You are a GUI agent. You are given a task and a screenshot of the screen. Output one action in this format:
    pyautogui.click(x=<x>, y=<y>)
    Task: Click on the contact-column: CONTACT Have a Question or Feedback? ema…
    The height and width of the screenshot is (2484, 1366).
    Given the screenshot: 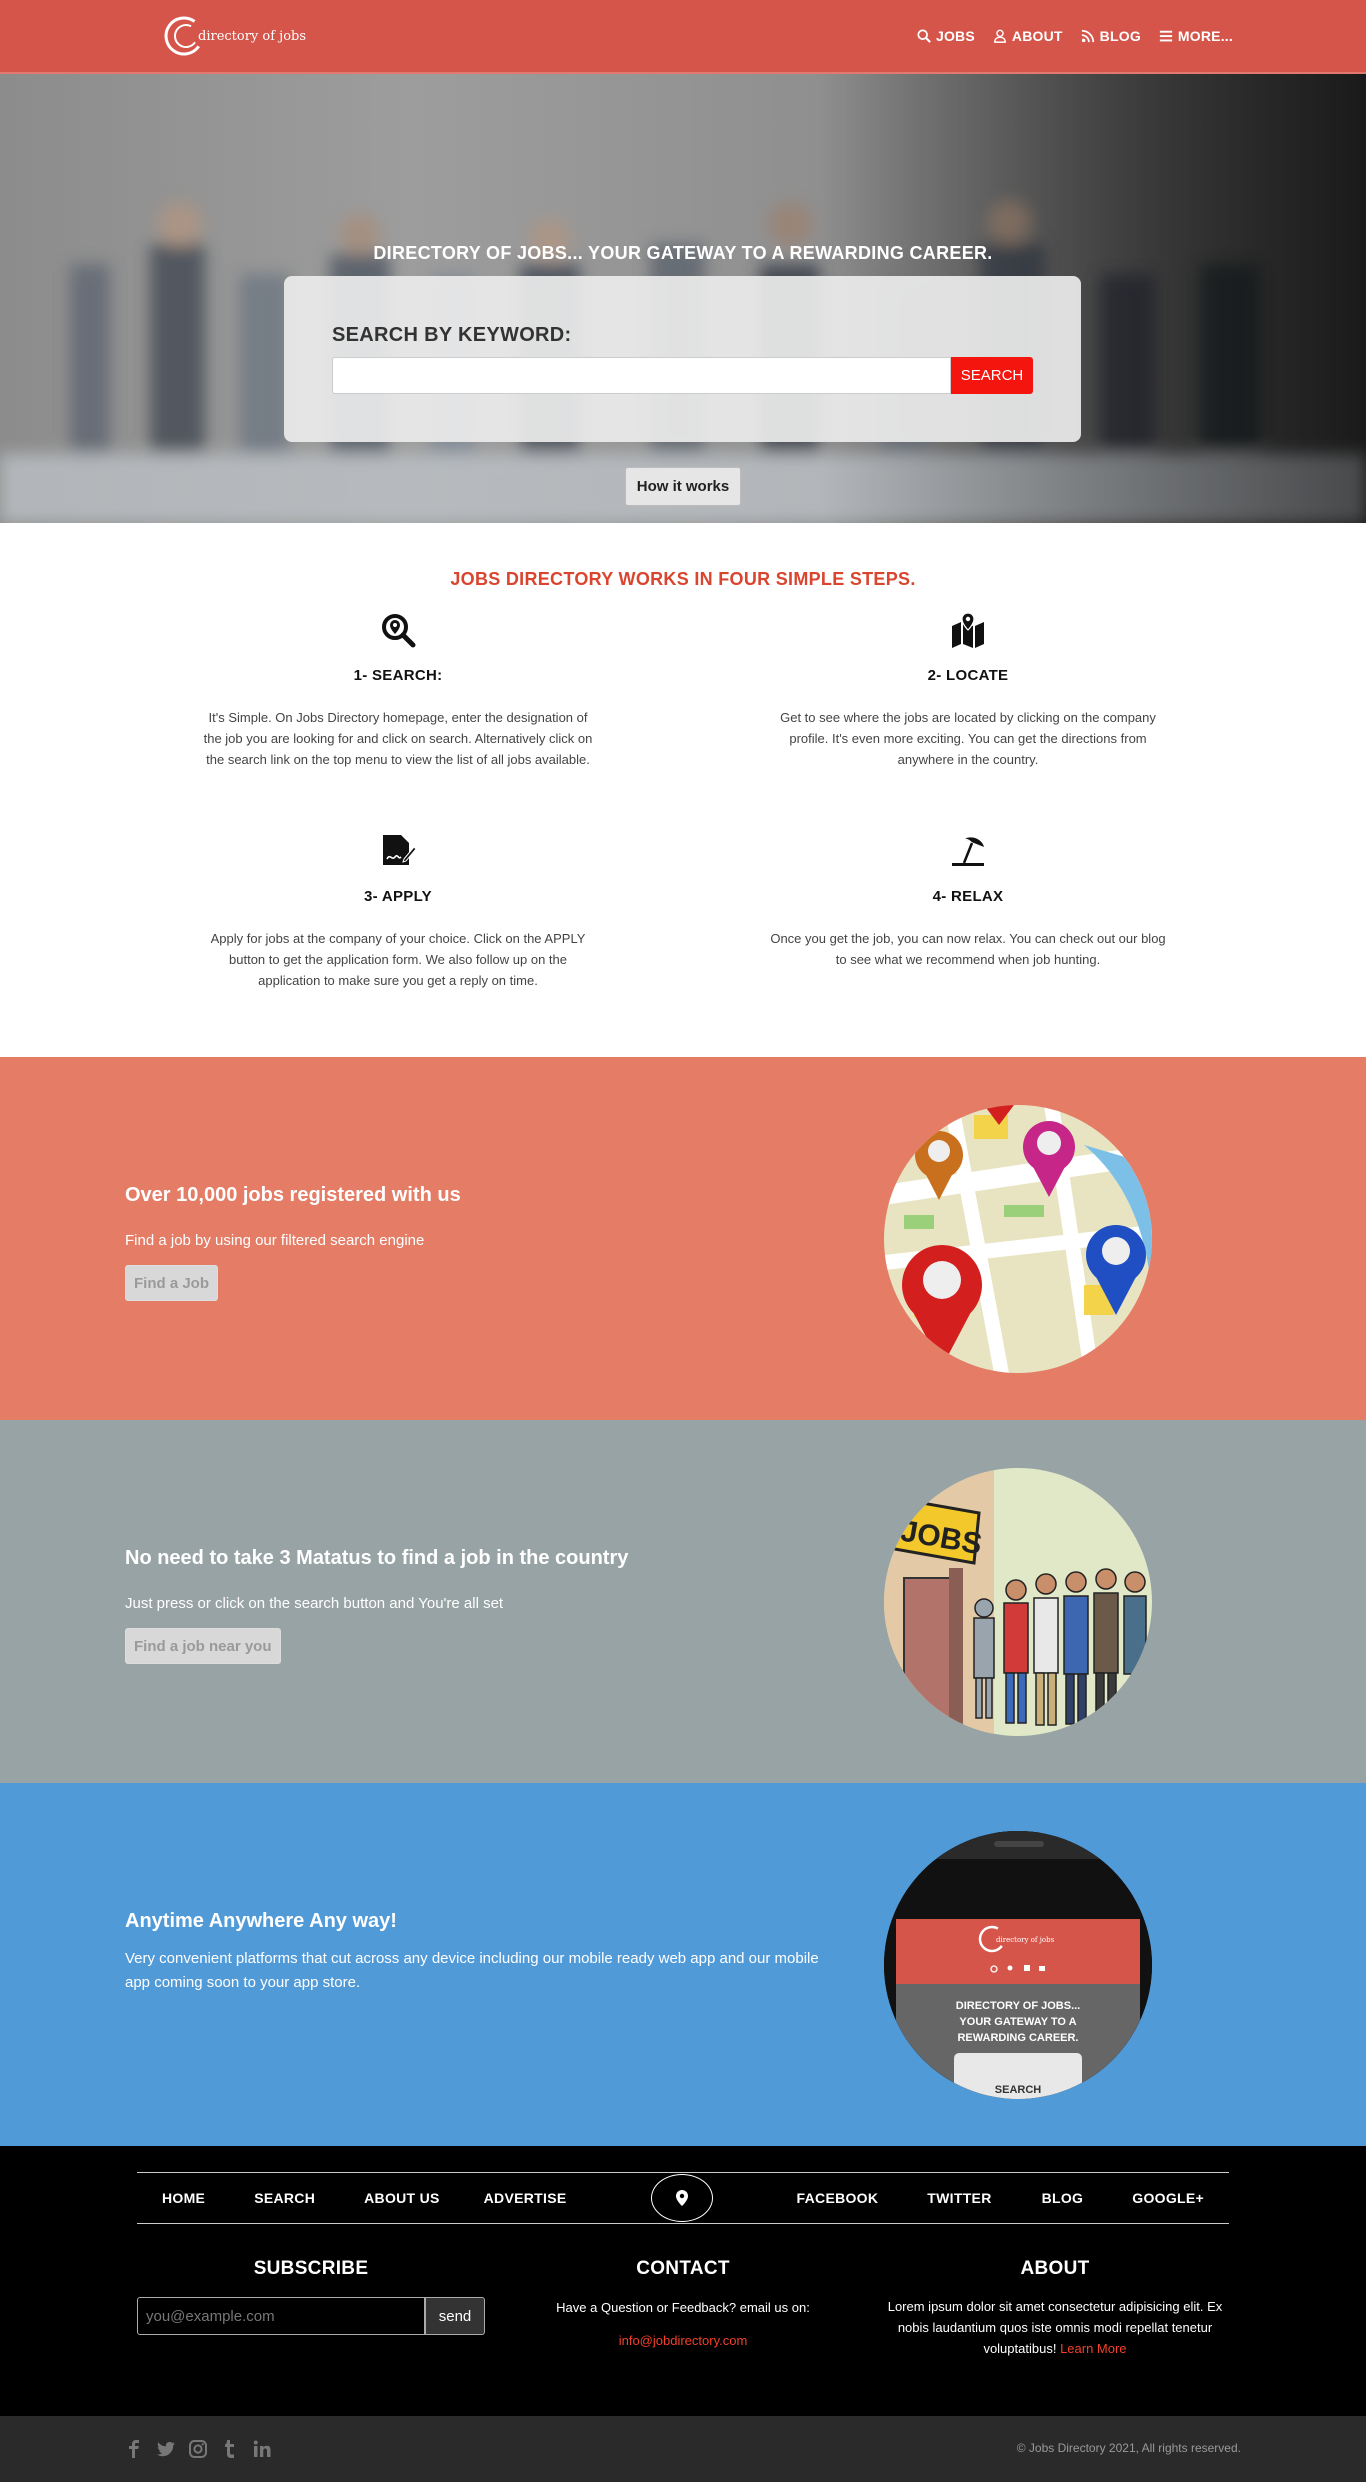 What is the action you would take?
    pyautogui.click(x=683, y=2304)
    